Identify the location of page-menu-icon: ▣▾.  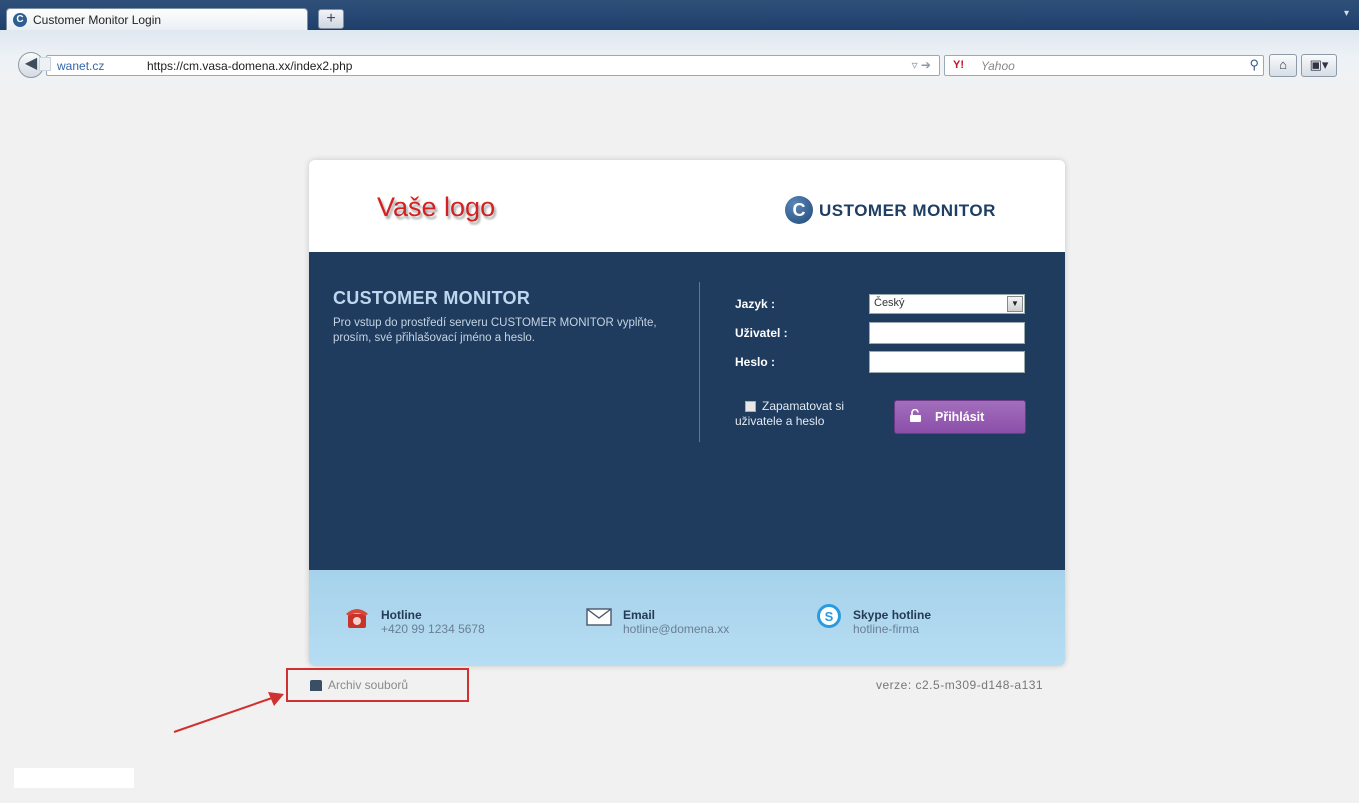
(1319, 65).